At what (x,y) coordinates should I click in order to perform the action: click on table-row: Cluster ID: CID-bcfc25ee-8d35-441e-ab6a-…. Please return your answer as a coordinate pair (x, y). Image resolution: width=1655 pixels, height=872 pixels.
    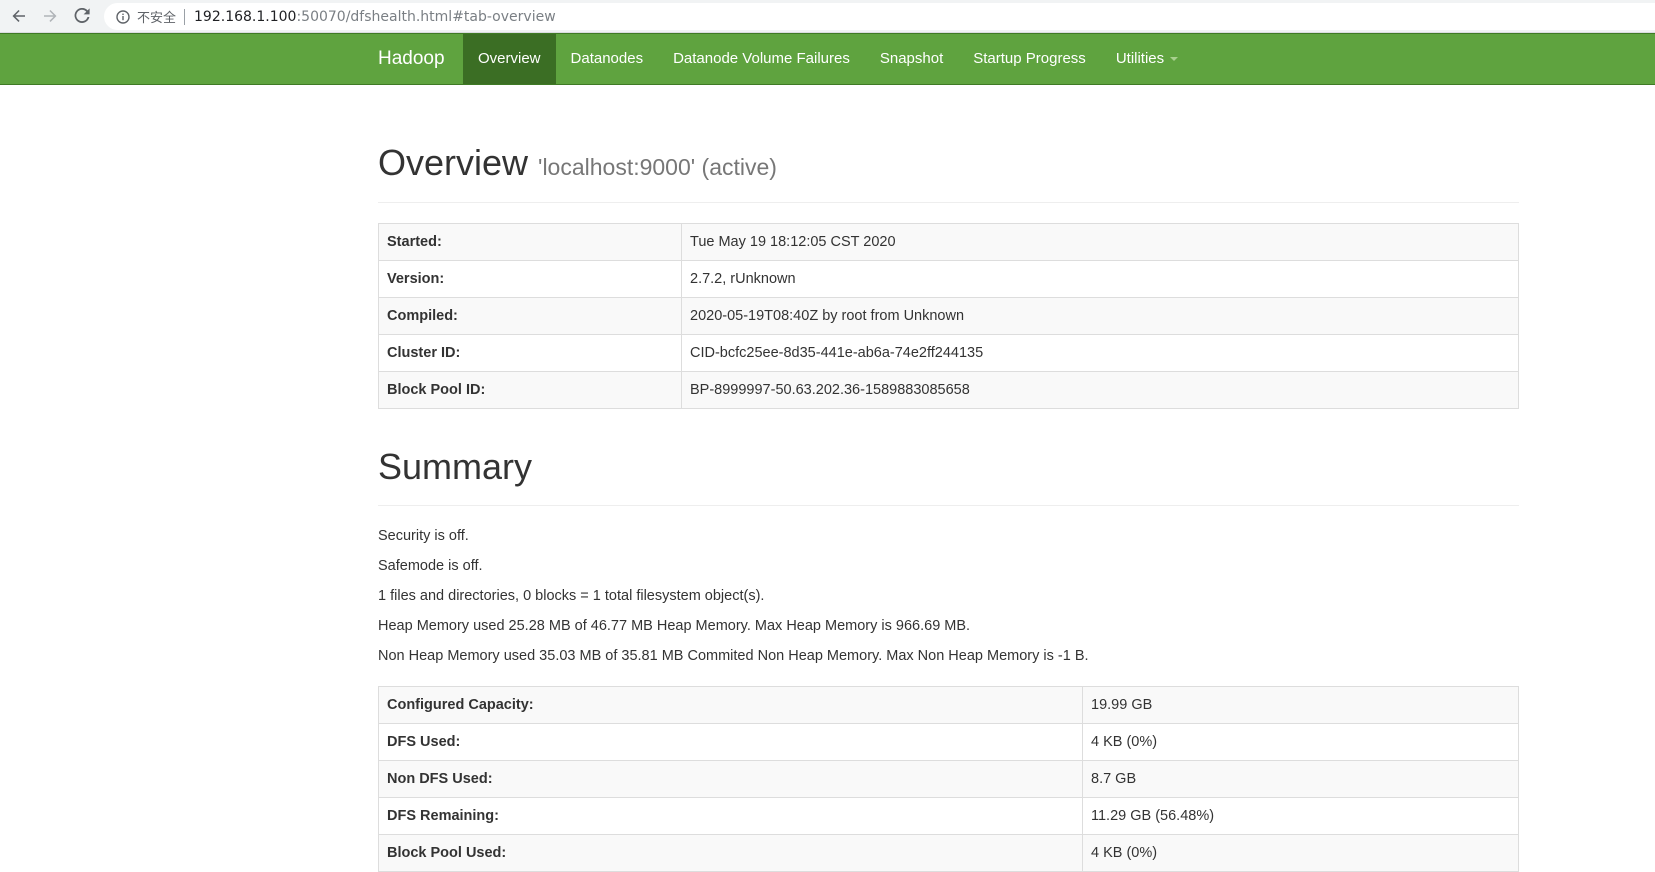
    Looking at the image, I should click on (948, 352).